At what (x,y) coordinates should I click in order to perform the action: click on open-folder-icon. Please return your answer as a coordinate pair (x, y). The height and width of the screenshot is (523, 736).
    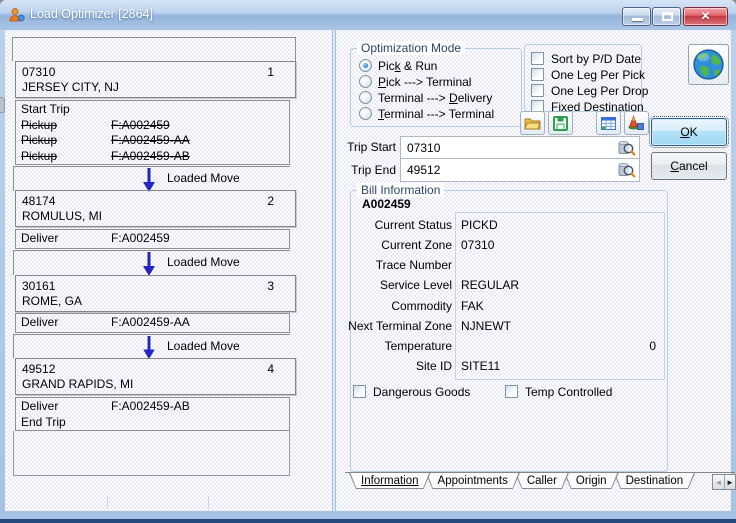
    Looking at the image, I should click on (532, 123).